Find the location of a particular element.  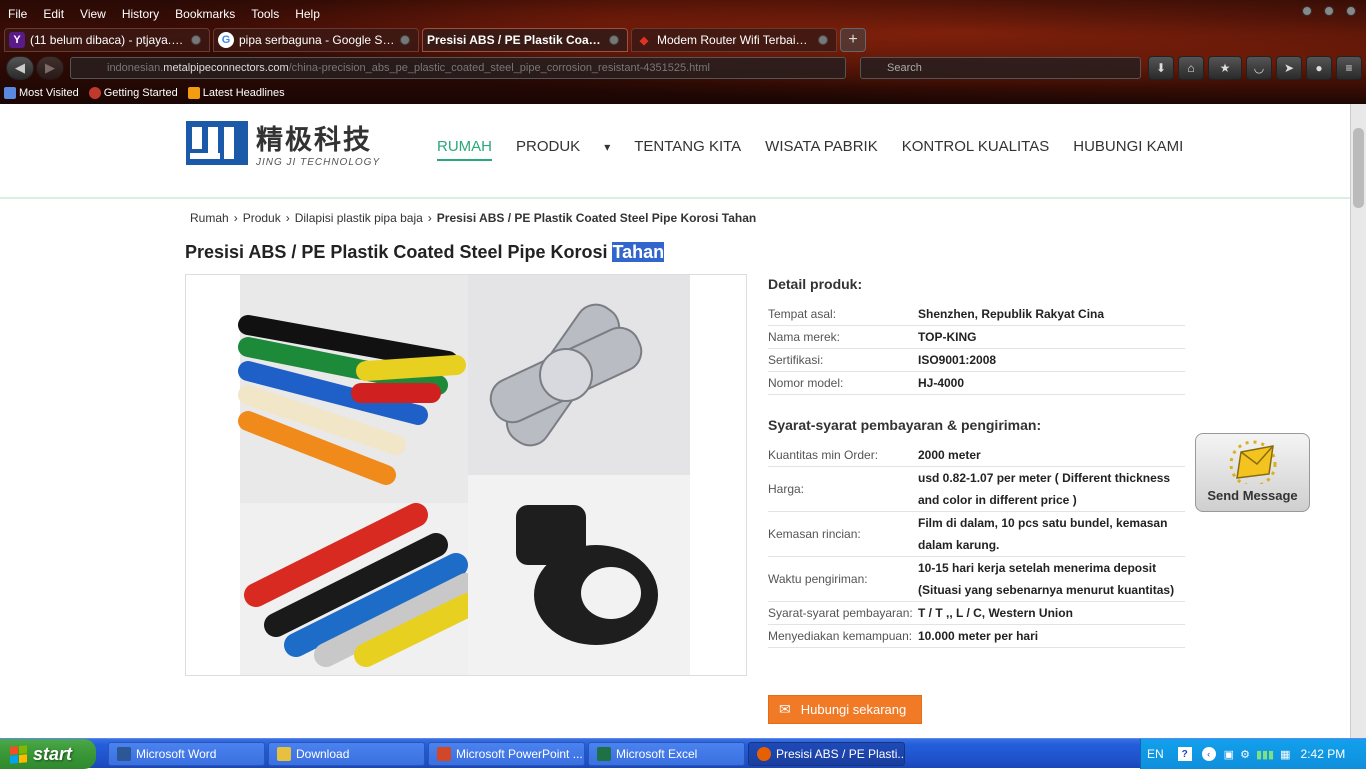

folder-icon is located at coordinates (10, 93).